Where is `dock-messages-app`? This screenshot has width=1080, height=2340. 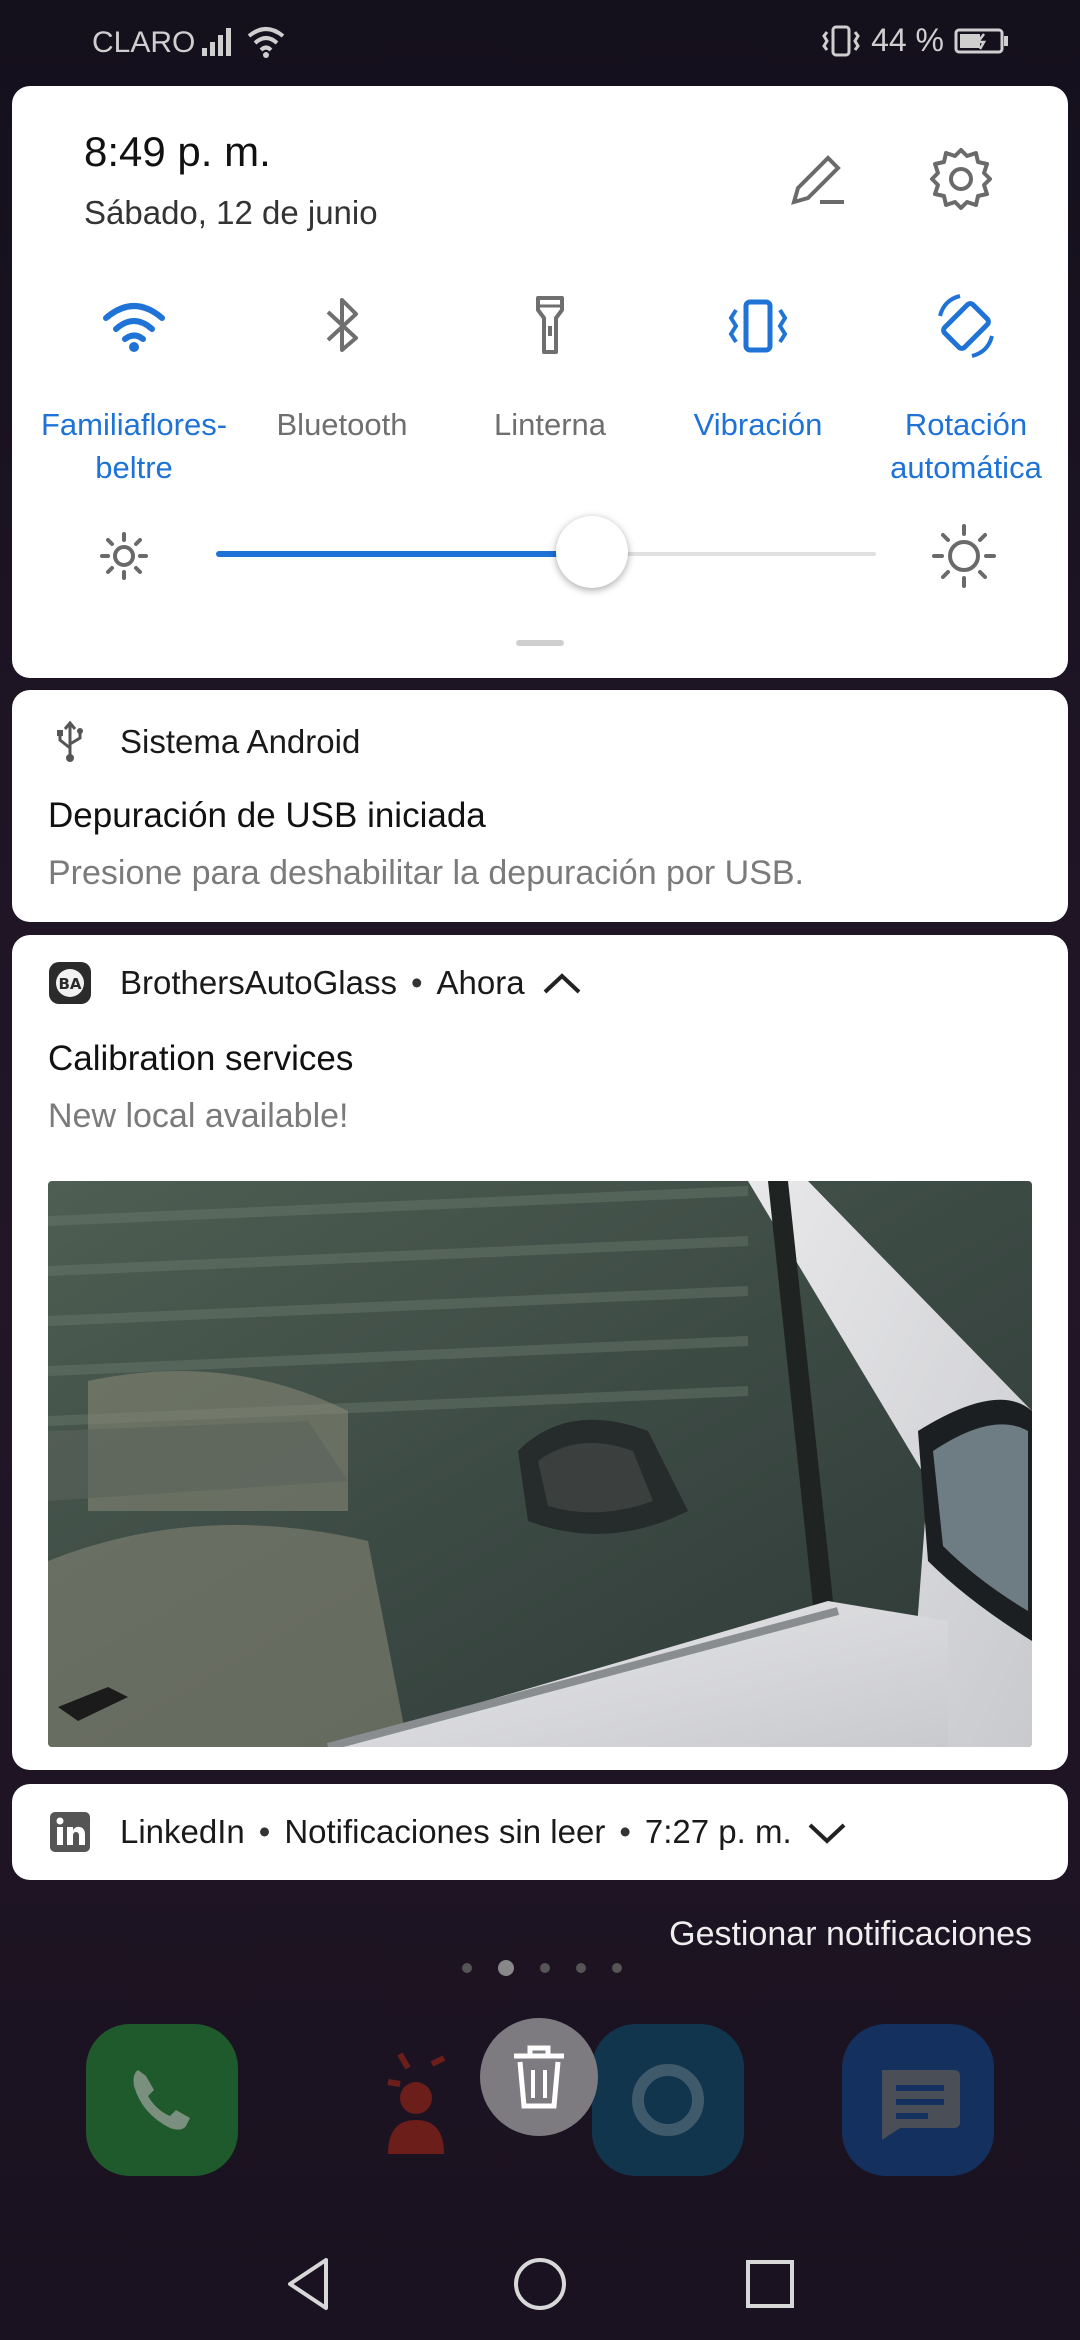
dock-messages-app is located at coordinates (918, 2100).